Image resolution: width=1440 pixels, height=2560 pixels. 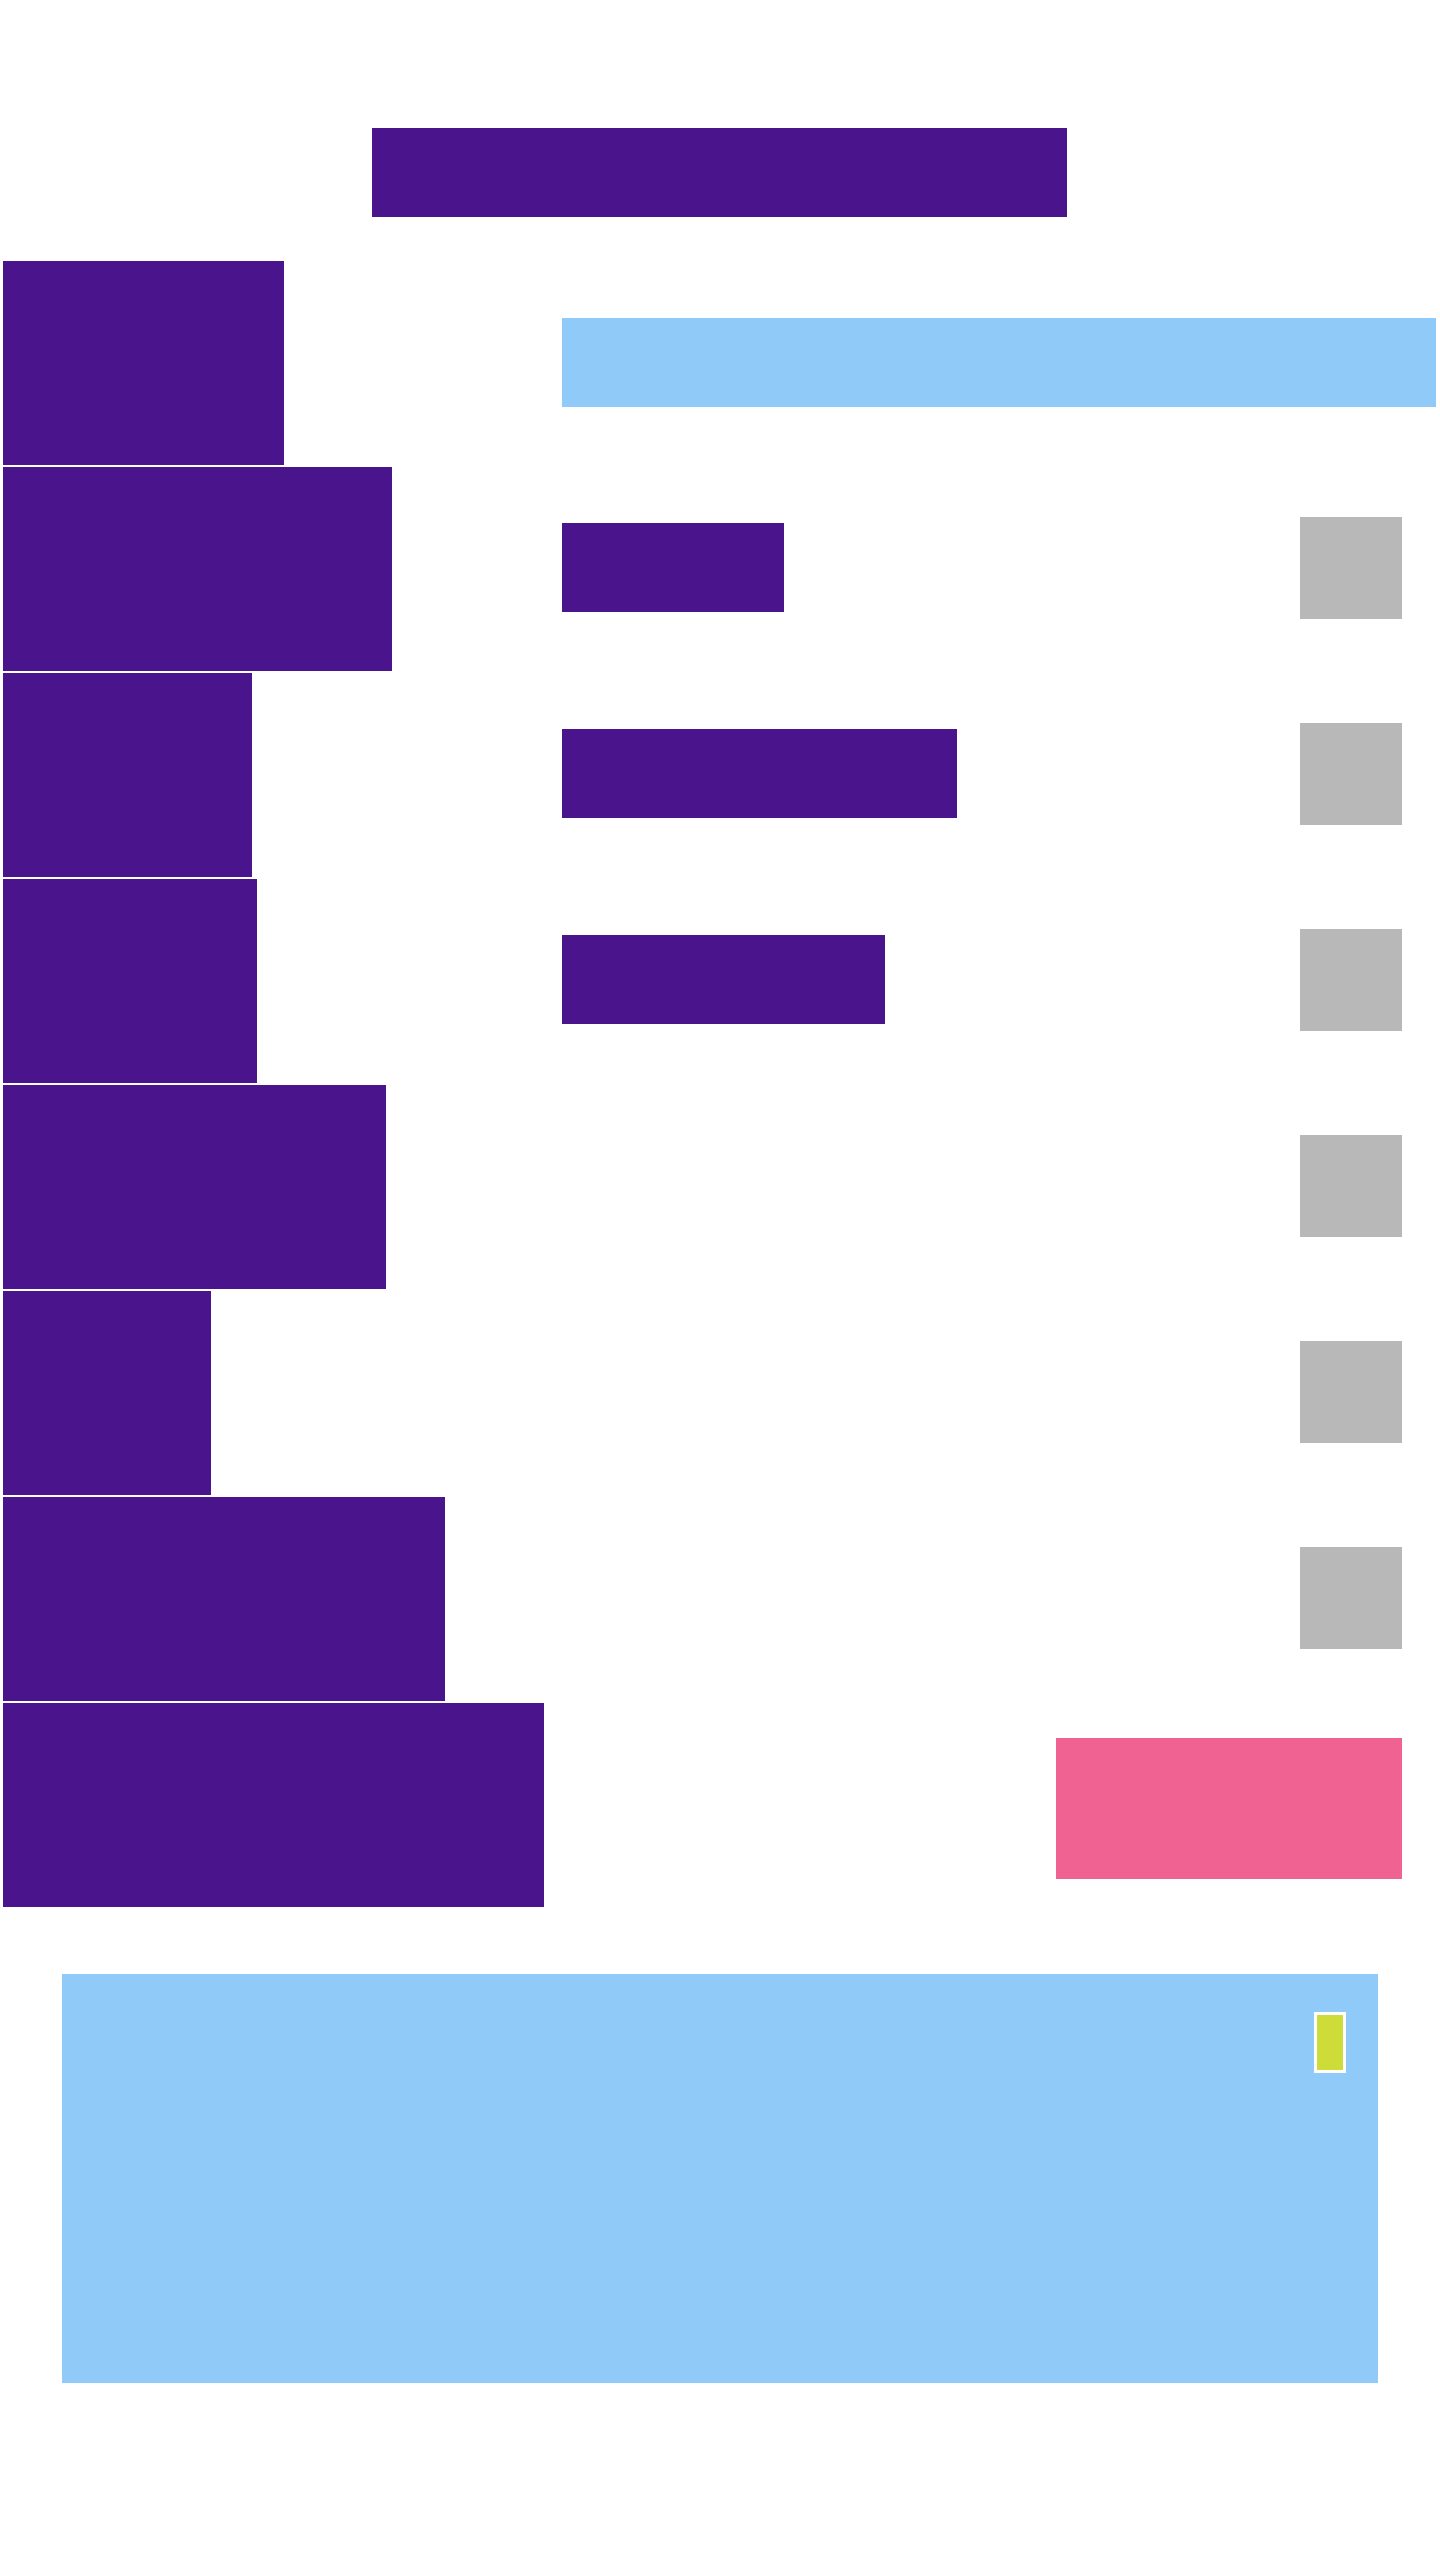 What do you see at coordinates (999, 362) in the screenshot?
I see `search-input` at bounding box center [999, 362].